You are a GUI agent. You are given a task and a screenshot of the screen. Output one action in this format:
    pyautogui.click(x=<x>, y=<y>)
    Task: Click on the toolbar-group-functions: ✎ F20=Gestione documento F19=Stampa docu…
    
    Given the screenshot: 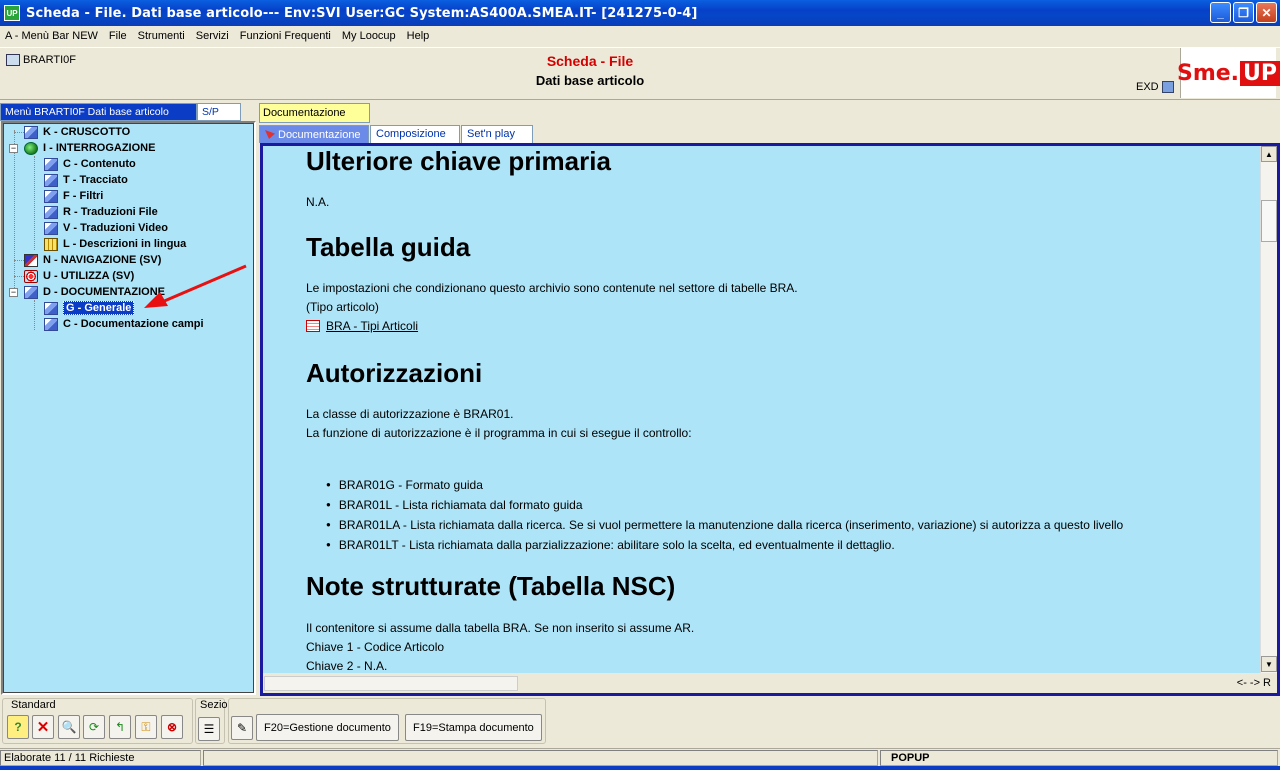 What is the action you would take?
    pyautogui.click(x=387, y=721)
    